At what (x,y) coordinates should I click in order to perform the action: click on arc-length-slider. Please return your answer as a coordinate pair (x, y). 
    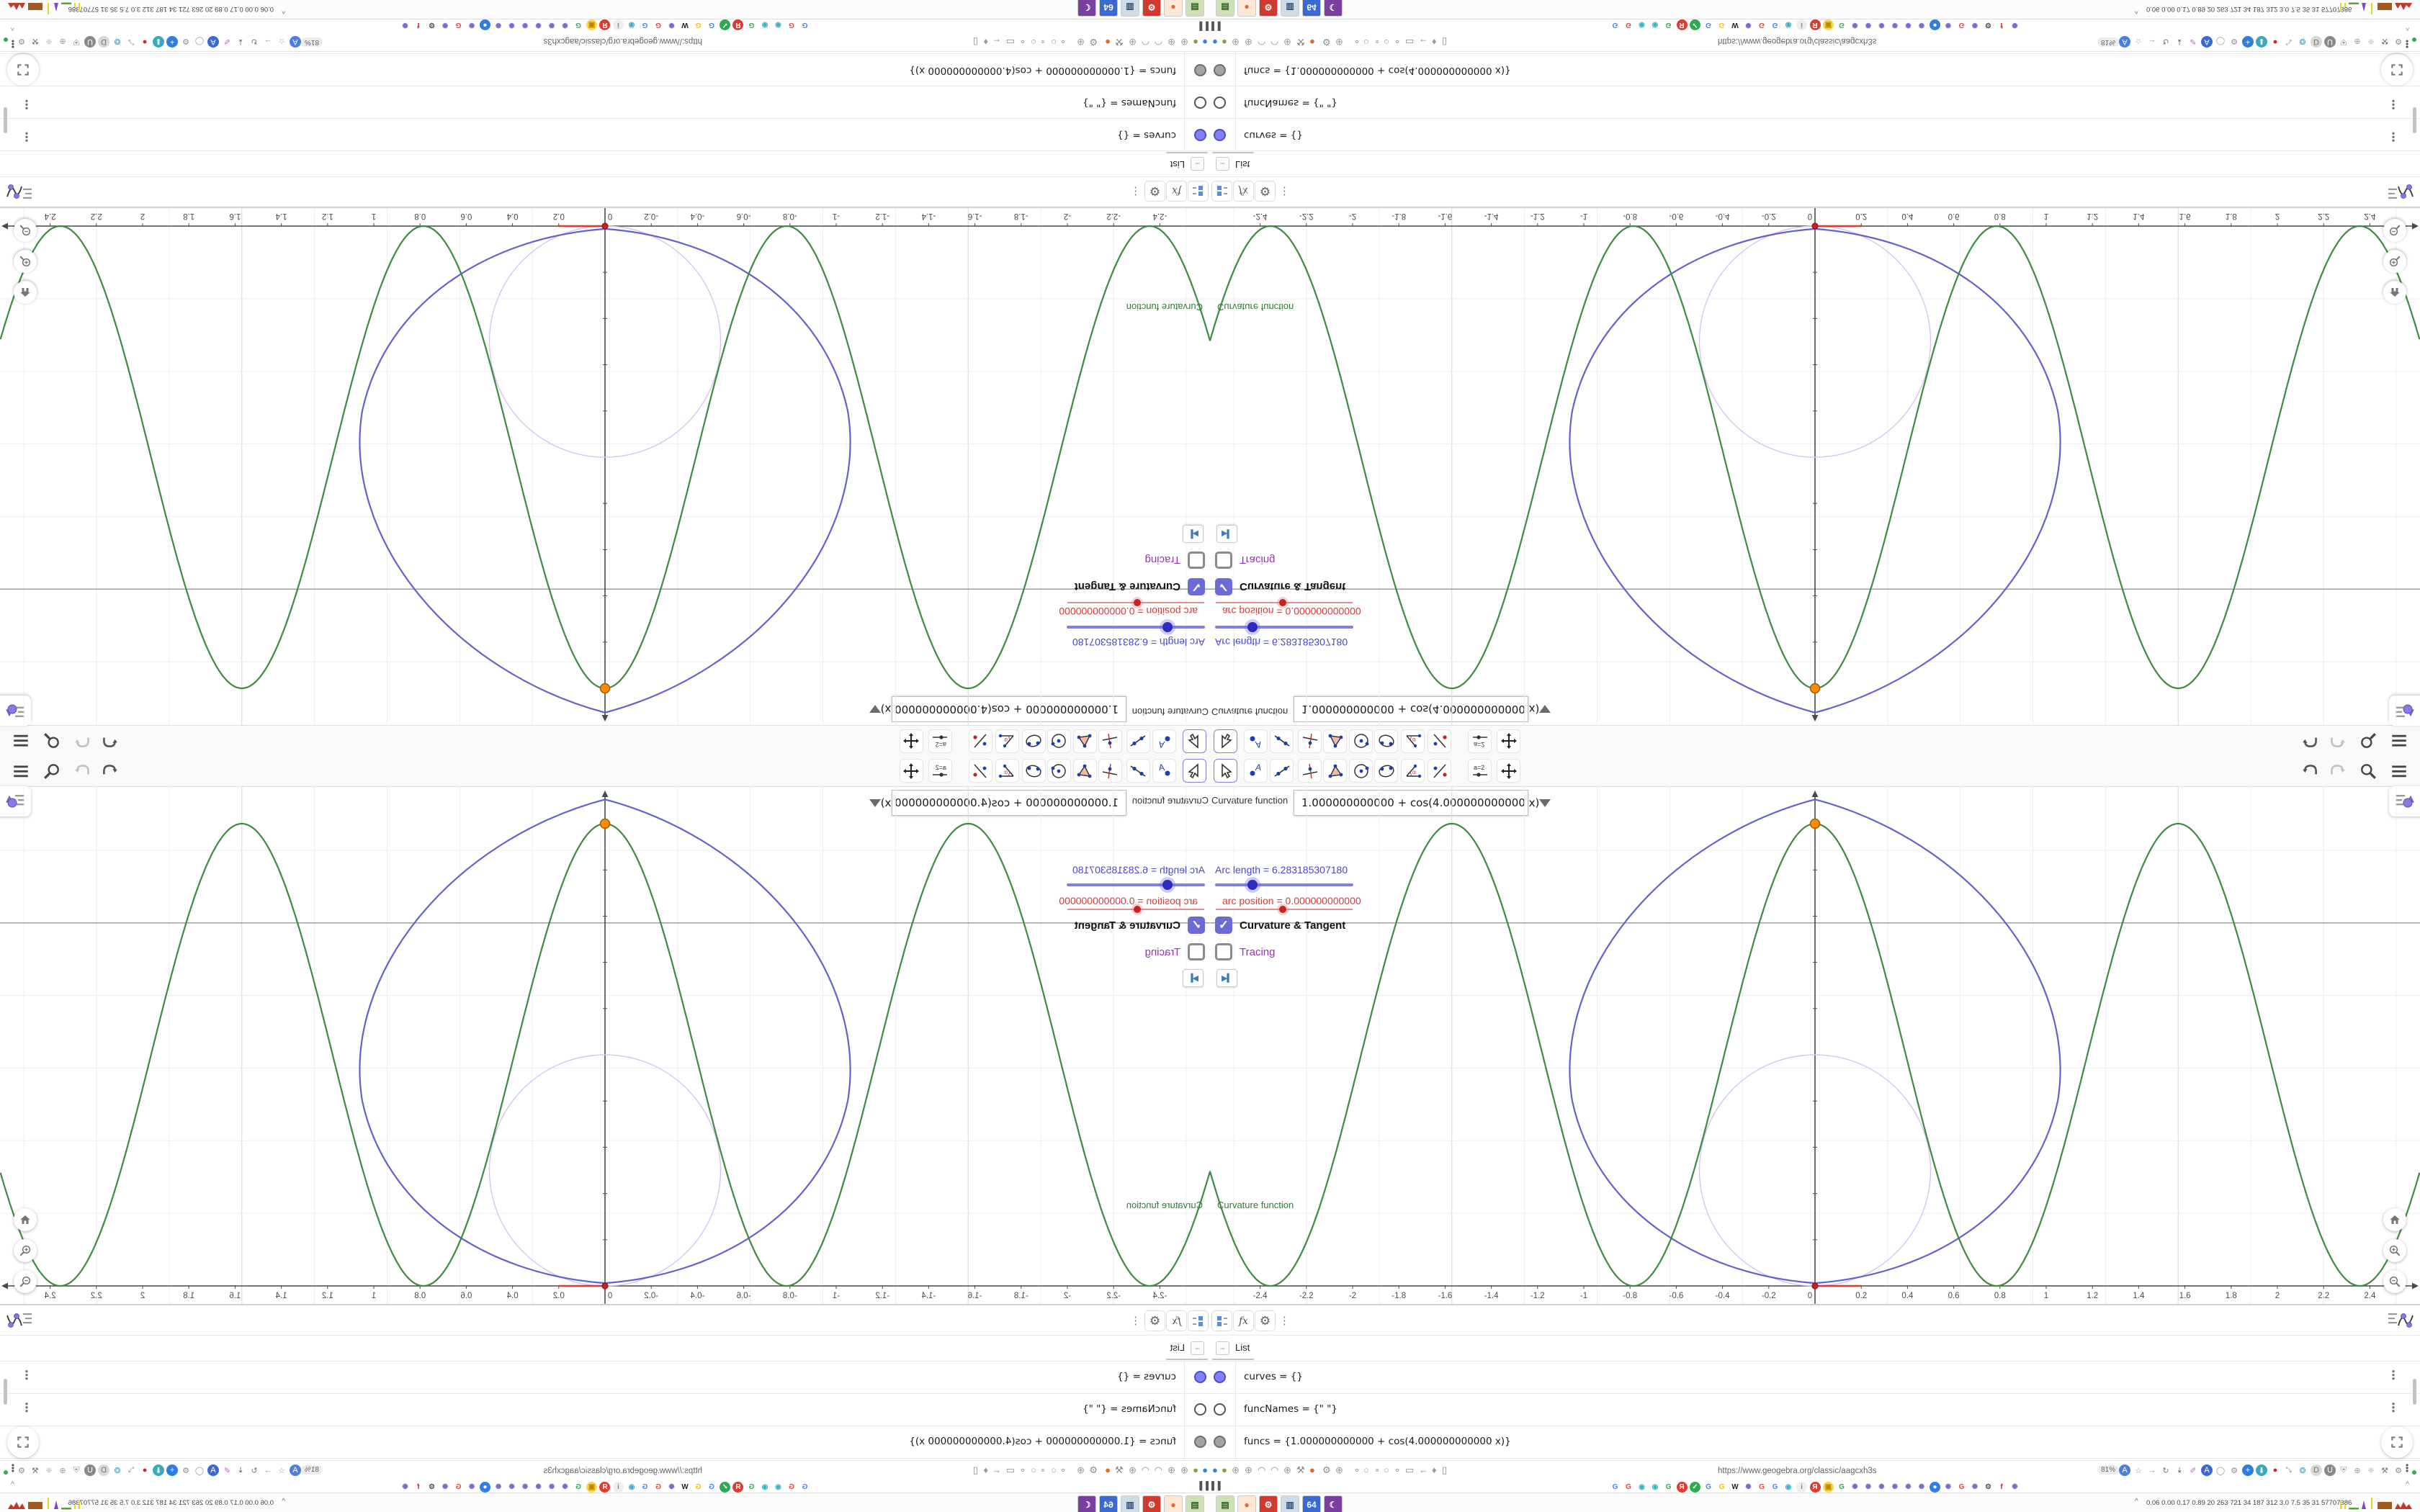
    Looking at the image, I should click on (1284, 627).